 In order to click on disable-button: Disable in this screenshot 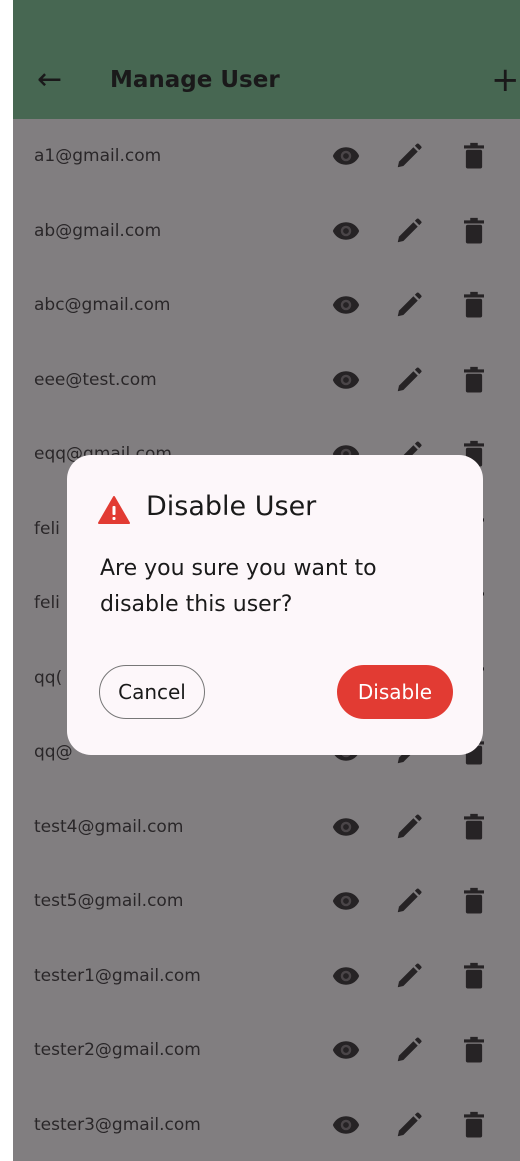, I will do `click(395, 692)`.